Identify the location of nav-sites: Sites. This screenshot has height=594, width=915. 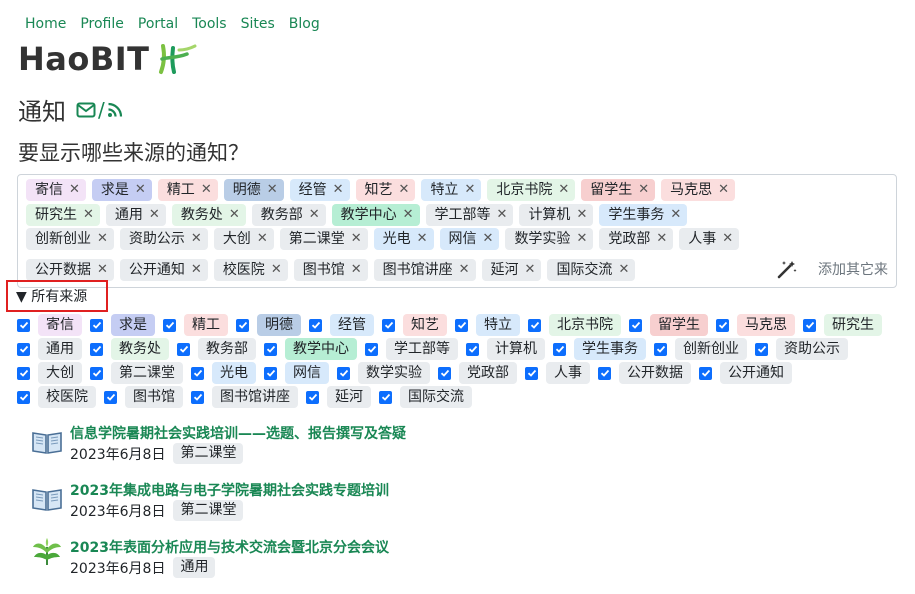
(258, 24).